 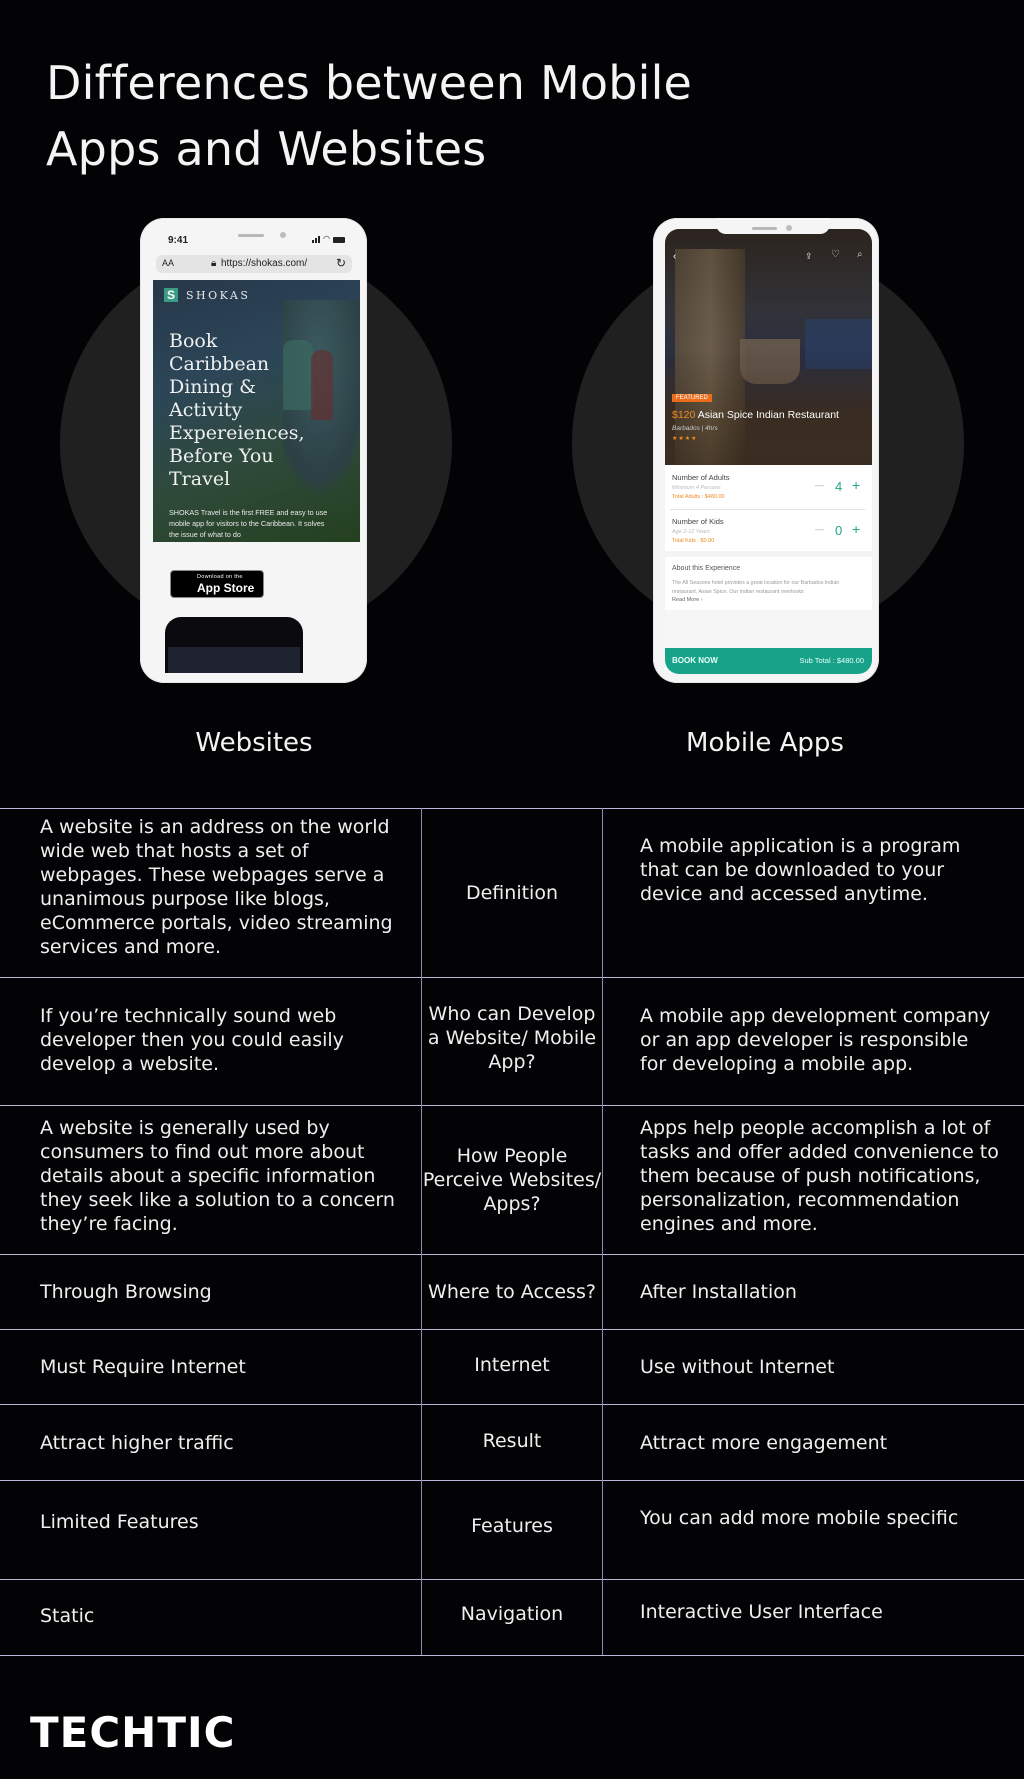 What do you see at coordinates (718, 1292) in the screenshot?
I see `table-cell-app: After Installation` at bounding box center [718, 1292].